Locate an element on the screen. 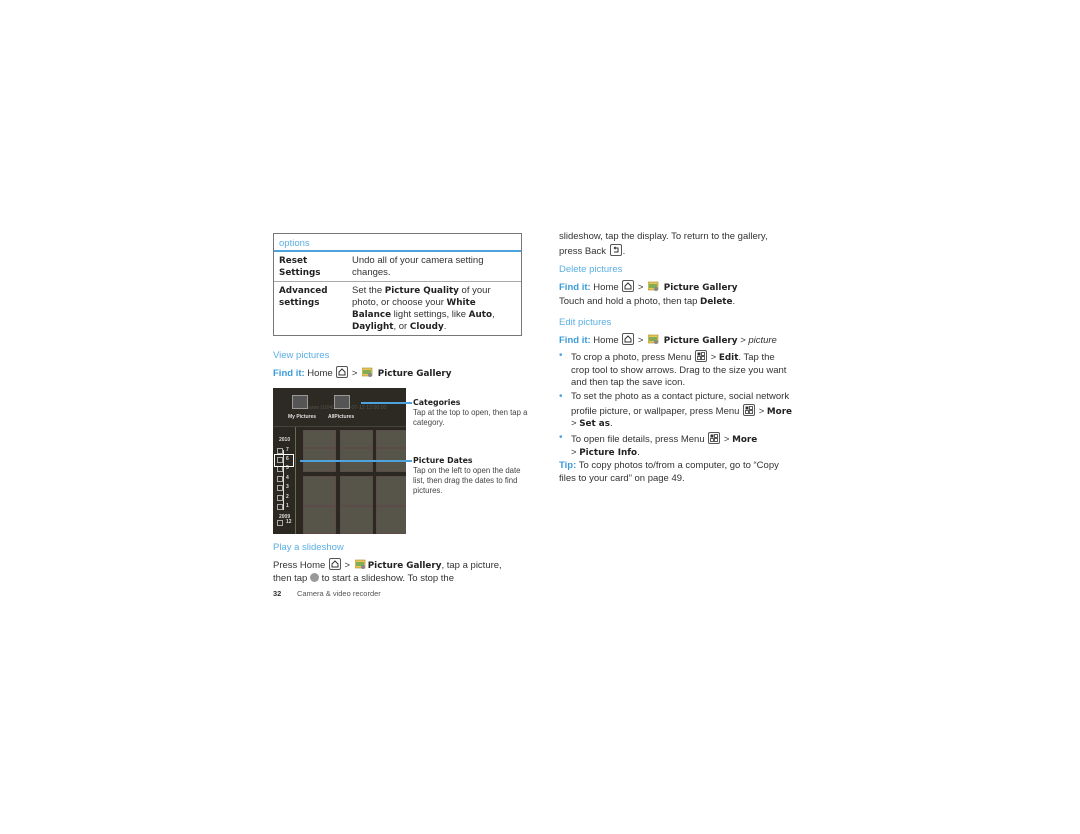 The height and width of the screenshot is (834, 1080). selected-date-box is located at coordinates (284, 460).